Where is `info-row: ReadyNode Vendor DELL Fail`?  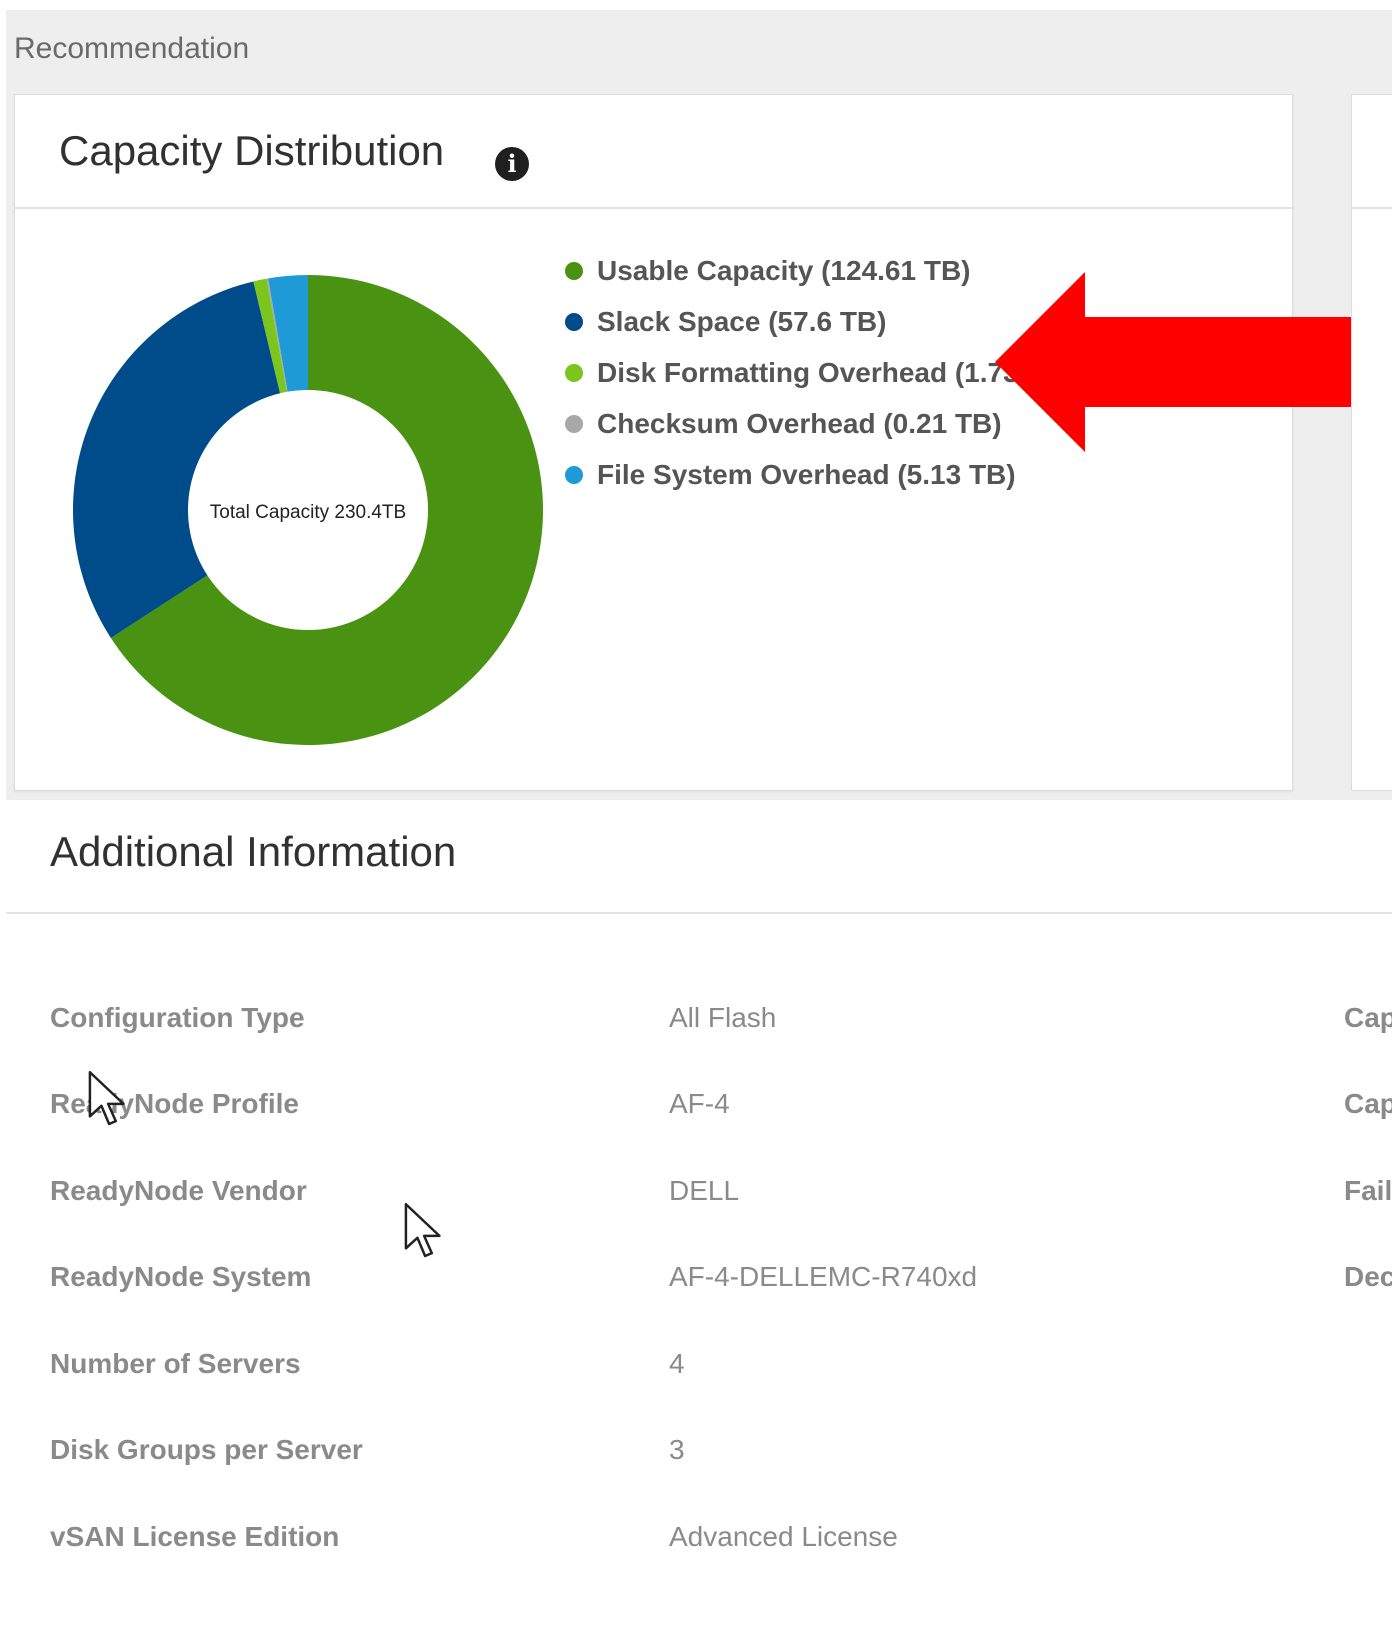 info-row: ReadyNode Vendor DELL Fail is located at coordinates (699, 1205).